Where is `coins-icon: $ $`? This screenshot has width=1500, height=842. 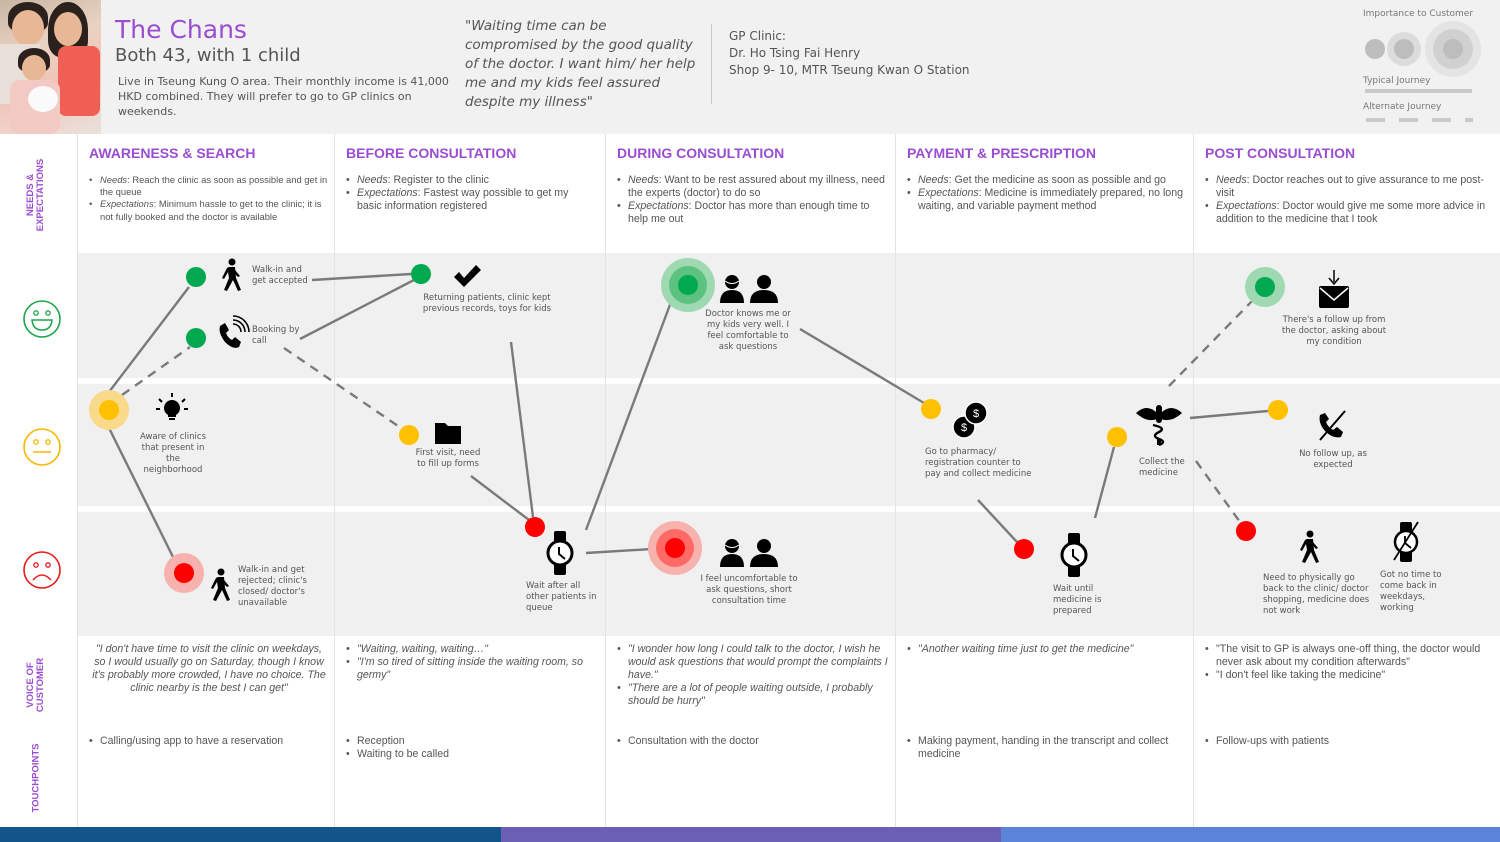 coins-icon: $ $ is located at coordinates (970, 420).